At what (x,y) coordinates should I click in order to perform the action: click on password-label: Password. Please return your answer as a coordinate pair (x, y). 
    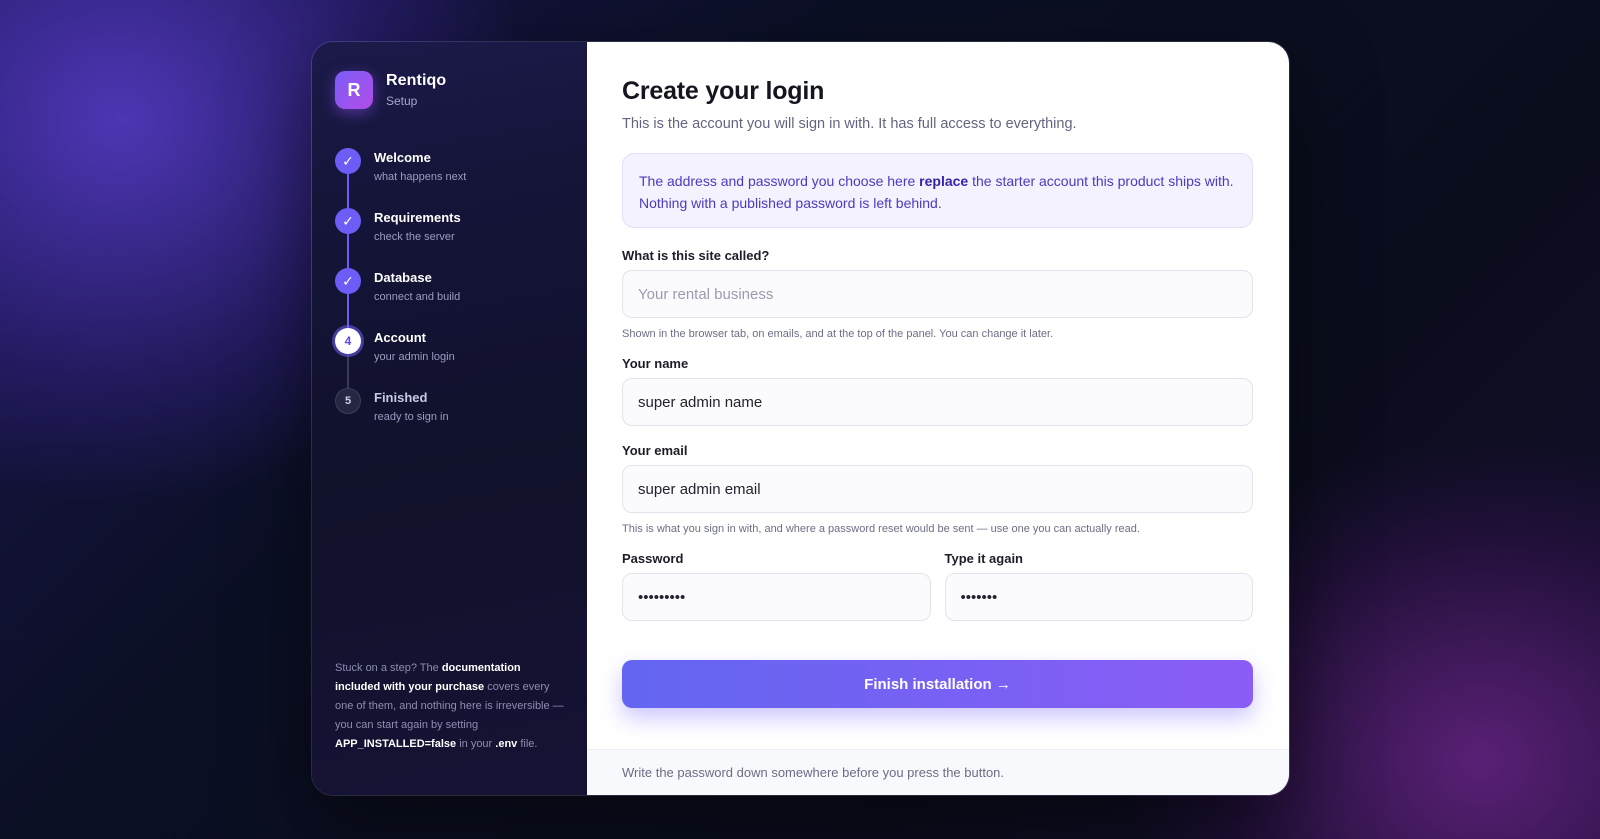
    Looking at the image, I should click on (653, 558).